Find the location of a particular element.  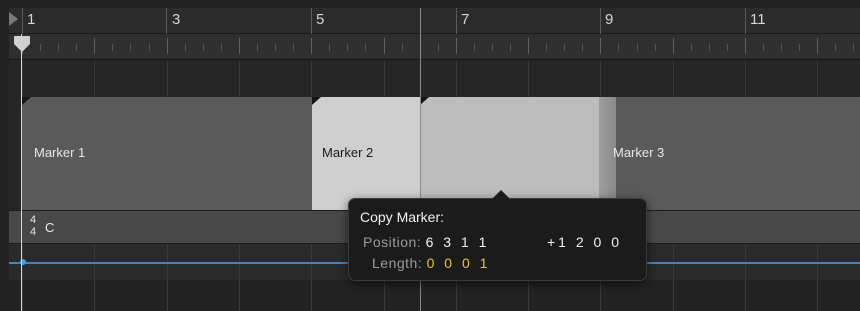

bar-number: 7 is located at coordinates (465, 19).